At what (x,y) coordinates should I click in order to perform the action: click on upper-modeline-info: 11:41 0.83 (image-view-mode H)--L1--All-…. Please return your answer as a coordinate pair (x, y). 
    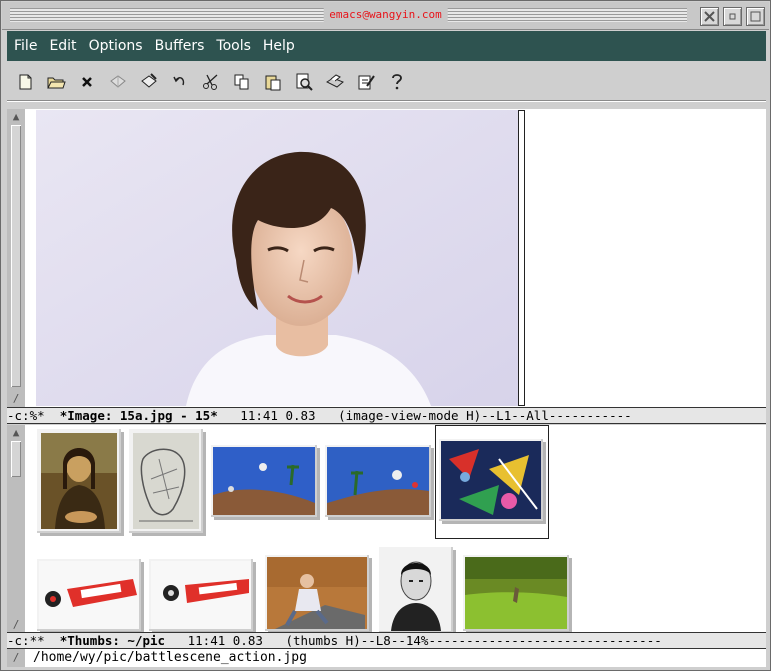
    Looking at the image, I should click on (424, 415).